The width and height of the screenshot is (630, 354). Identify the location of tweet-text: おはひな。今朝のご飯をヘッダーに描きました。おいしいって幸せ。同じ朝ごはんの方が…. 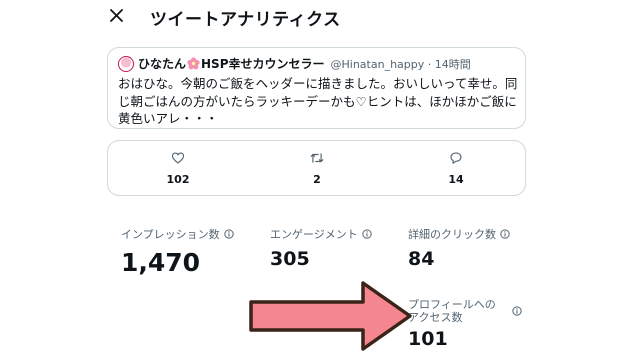
(318, 101).